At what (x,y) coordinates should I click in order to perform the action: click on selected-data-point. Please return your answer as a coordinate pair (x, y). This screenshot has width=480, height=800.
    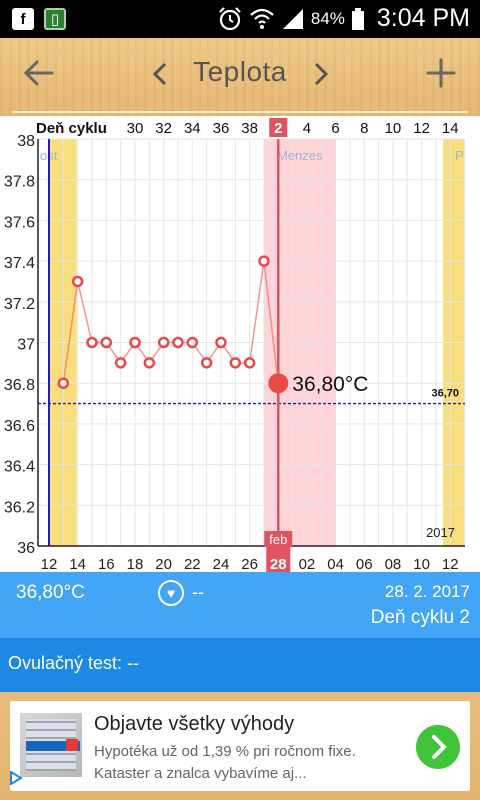
    Looking at the image, I should click on (278, 383).